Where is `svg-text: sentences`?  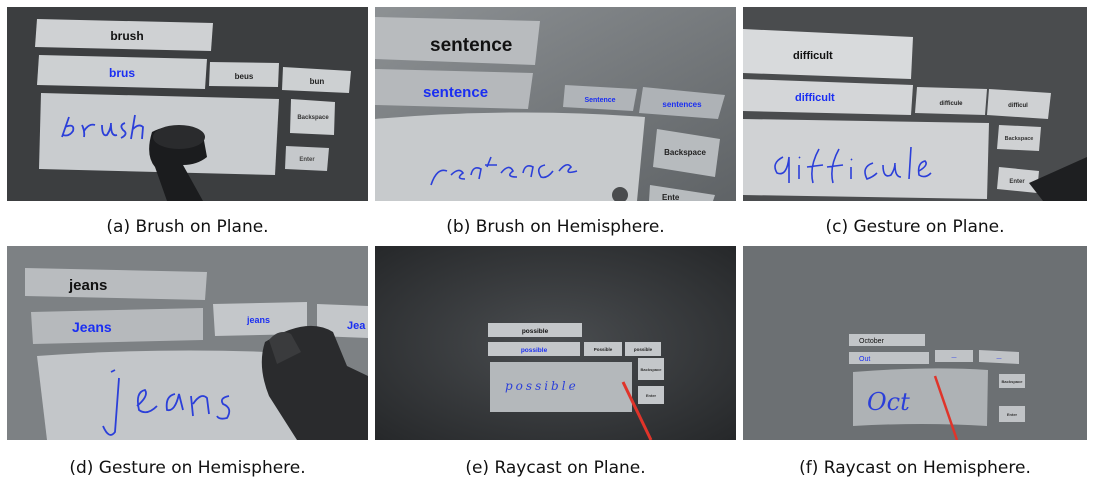 svg-text: sentences is located at coordinates (682, 104).